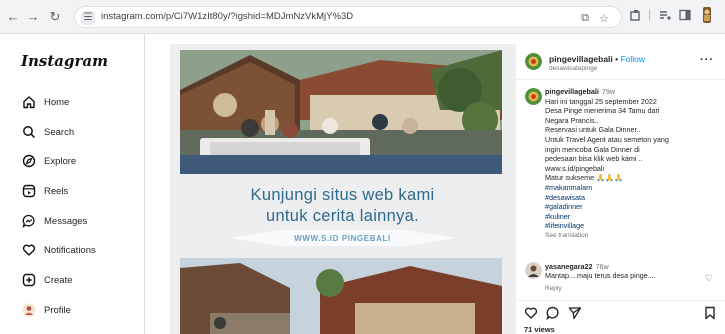 This screenshot has width=725, height=334. I want to click on sidebar-item-home: Home, so click(76, 103).